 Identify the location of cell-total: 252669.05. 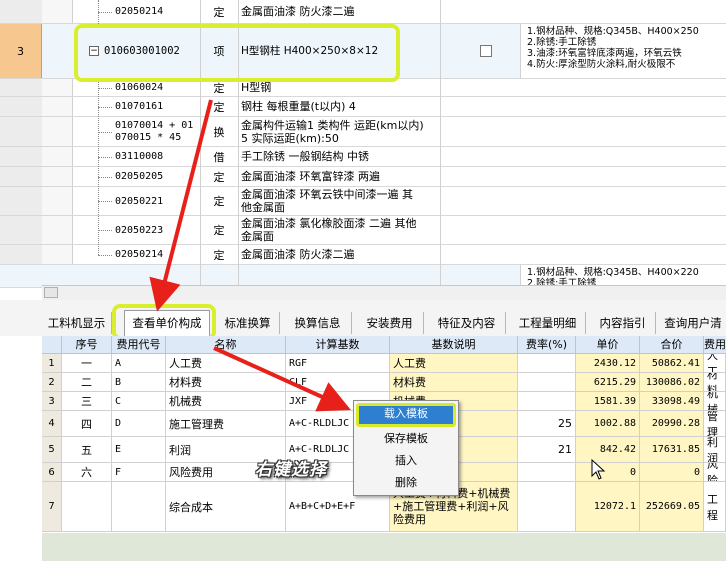
(672, 507).